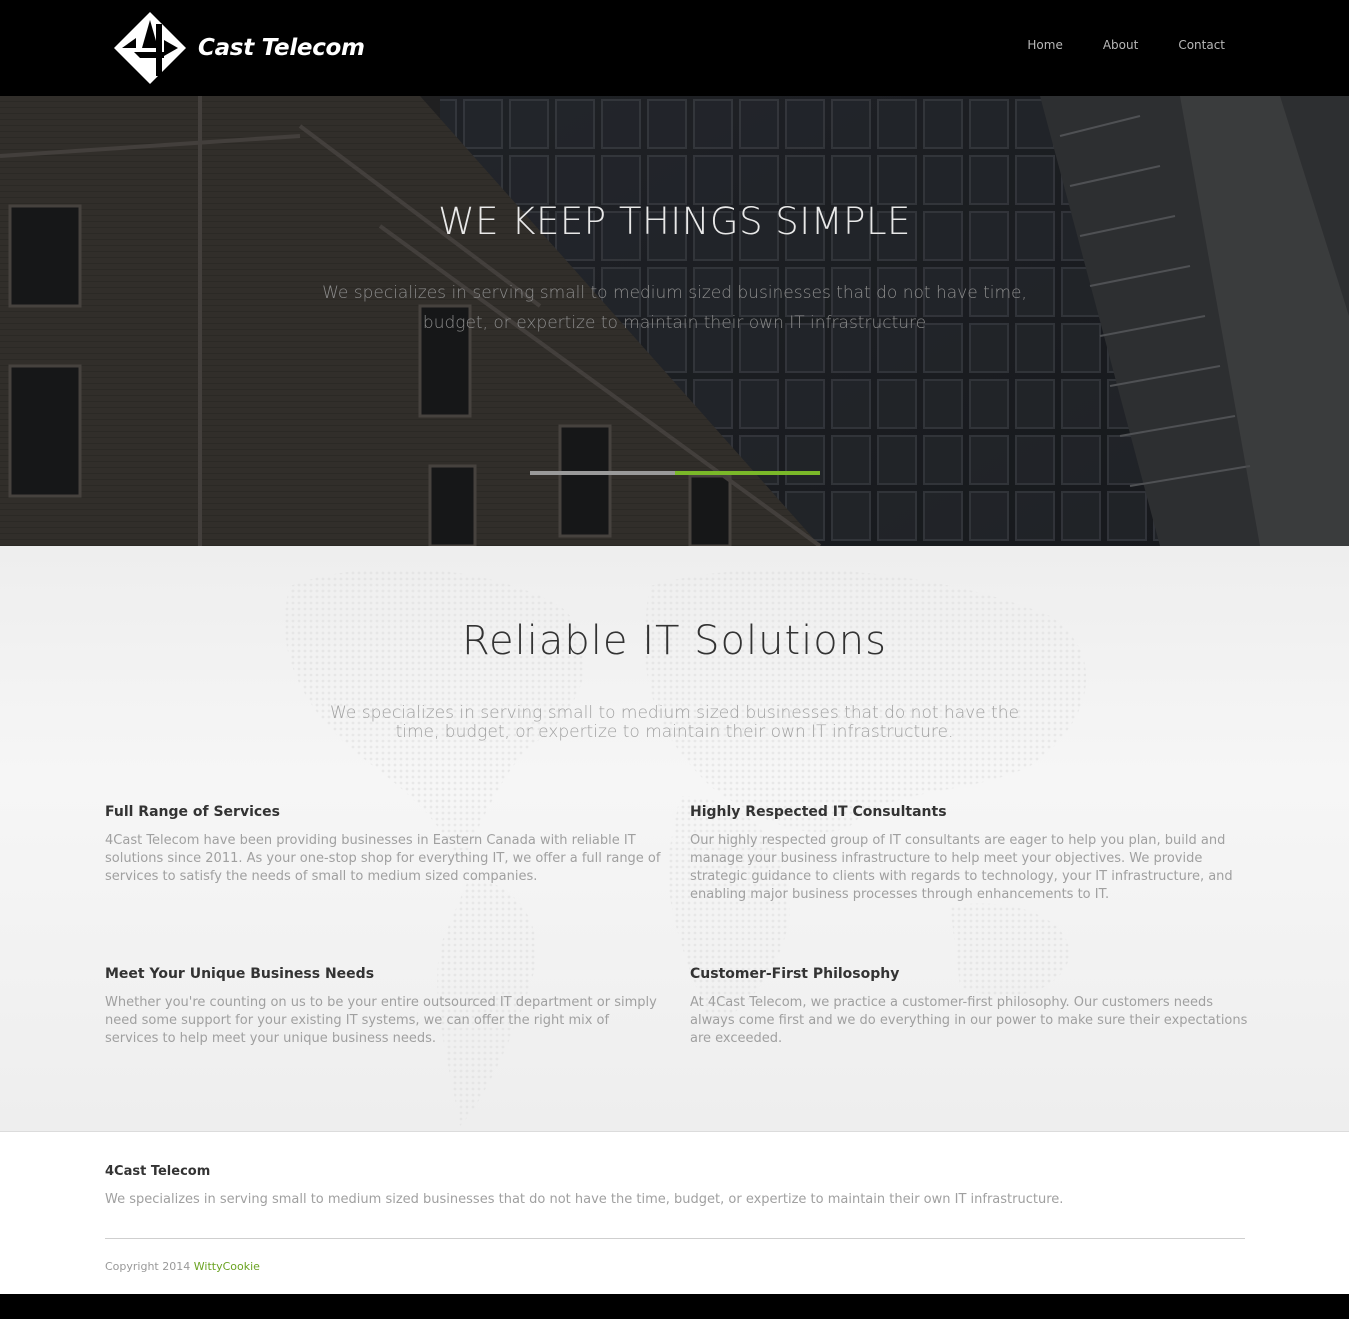 This screenshot has width=1349, height=1319. What do you see at coordinates (1201, 45) in the screenshot?
I see `nav-contact-link: Contact` at bounding box center [1201, 45].